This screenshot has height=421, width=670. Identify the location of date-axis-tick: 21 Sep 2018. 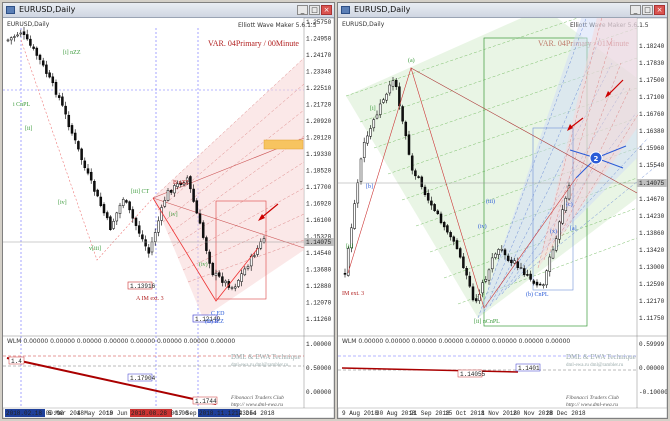
(430, 413).